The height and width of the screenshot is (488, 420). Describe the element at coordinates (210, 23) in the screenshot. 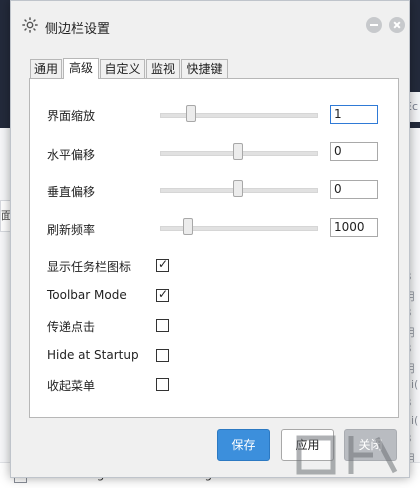

I see `dialog-titlebar: 侧边栏设置` at that location.